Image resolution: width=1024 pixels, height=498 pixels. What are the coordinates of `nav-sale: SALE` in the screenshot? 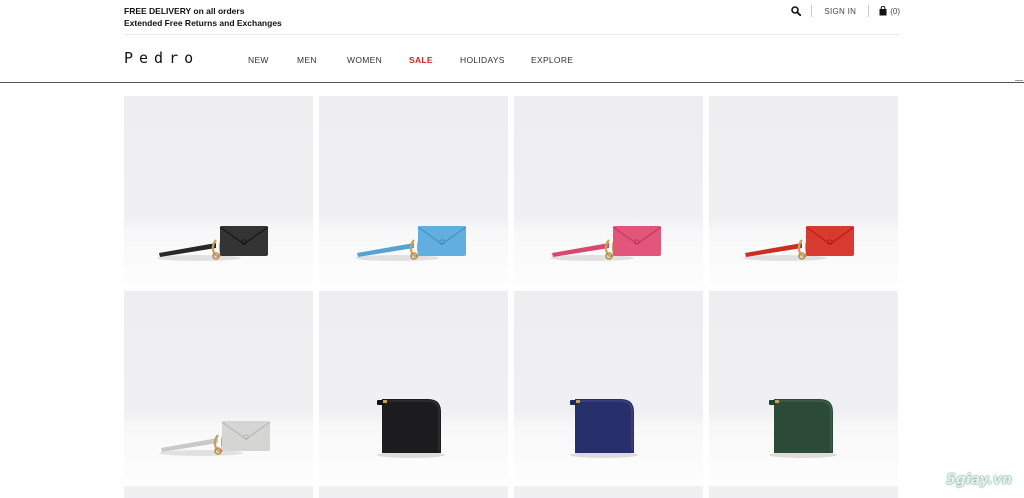 It's located at (421, 60).